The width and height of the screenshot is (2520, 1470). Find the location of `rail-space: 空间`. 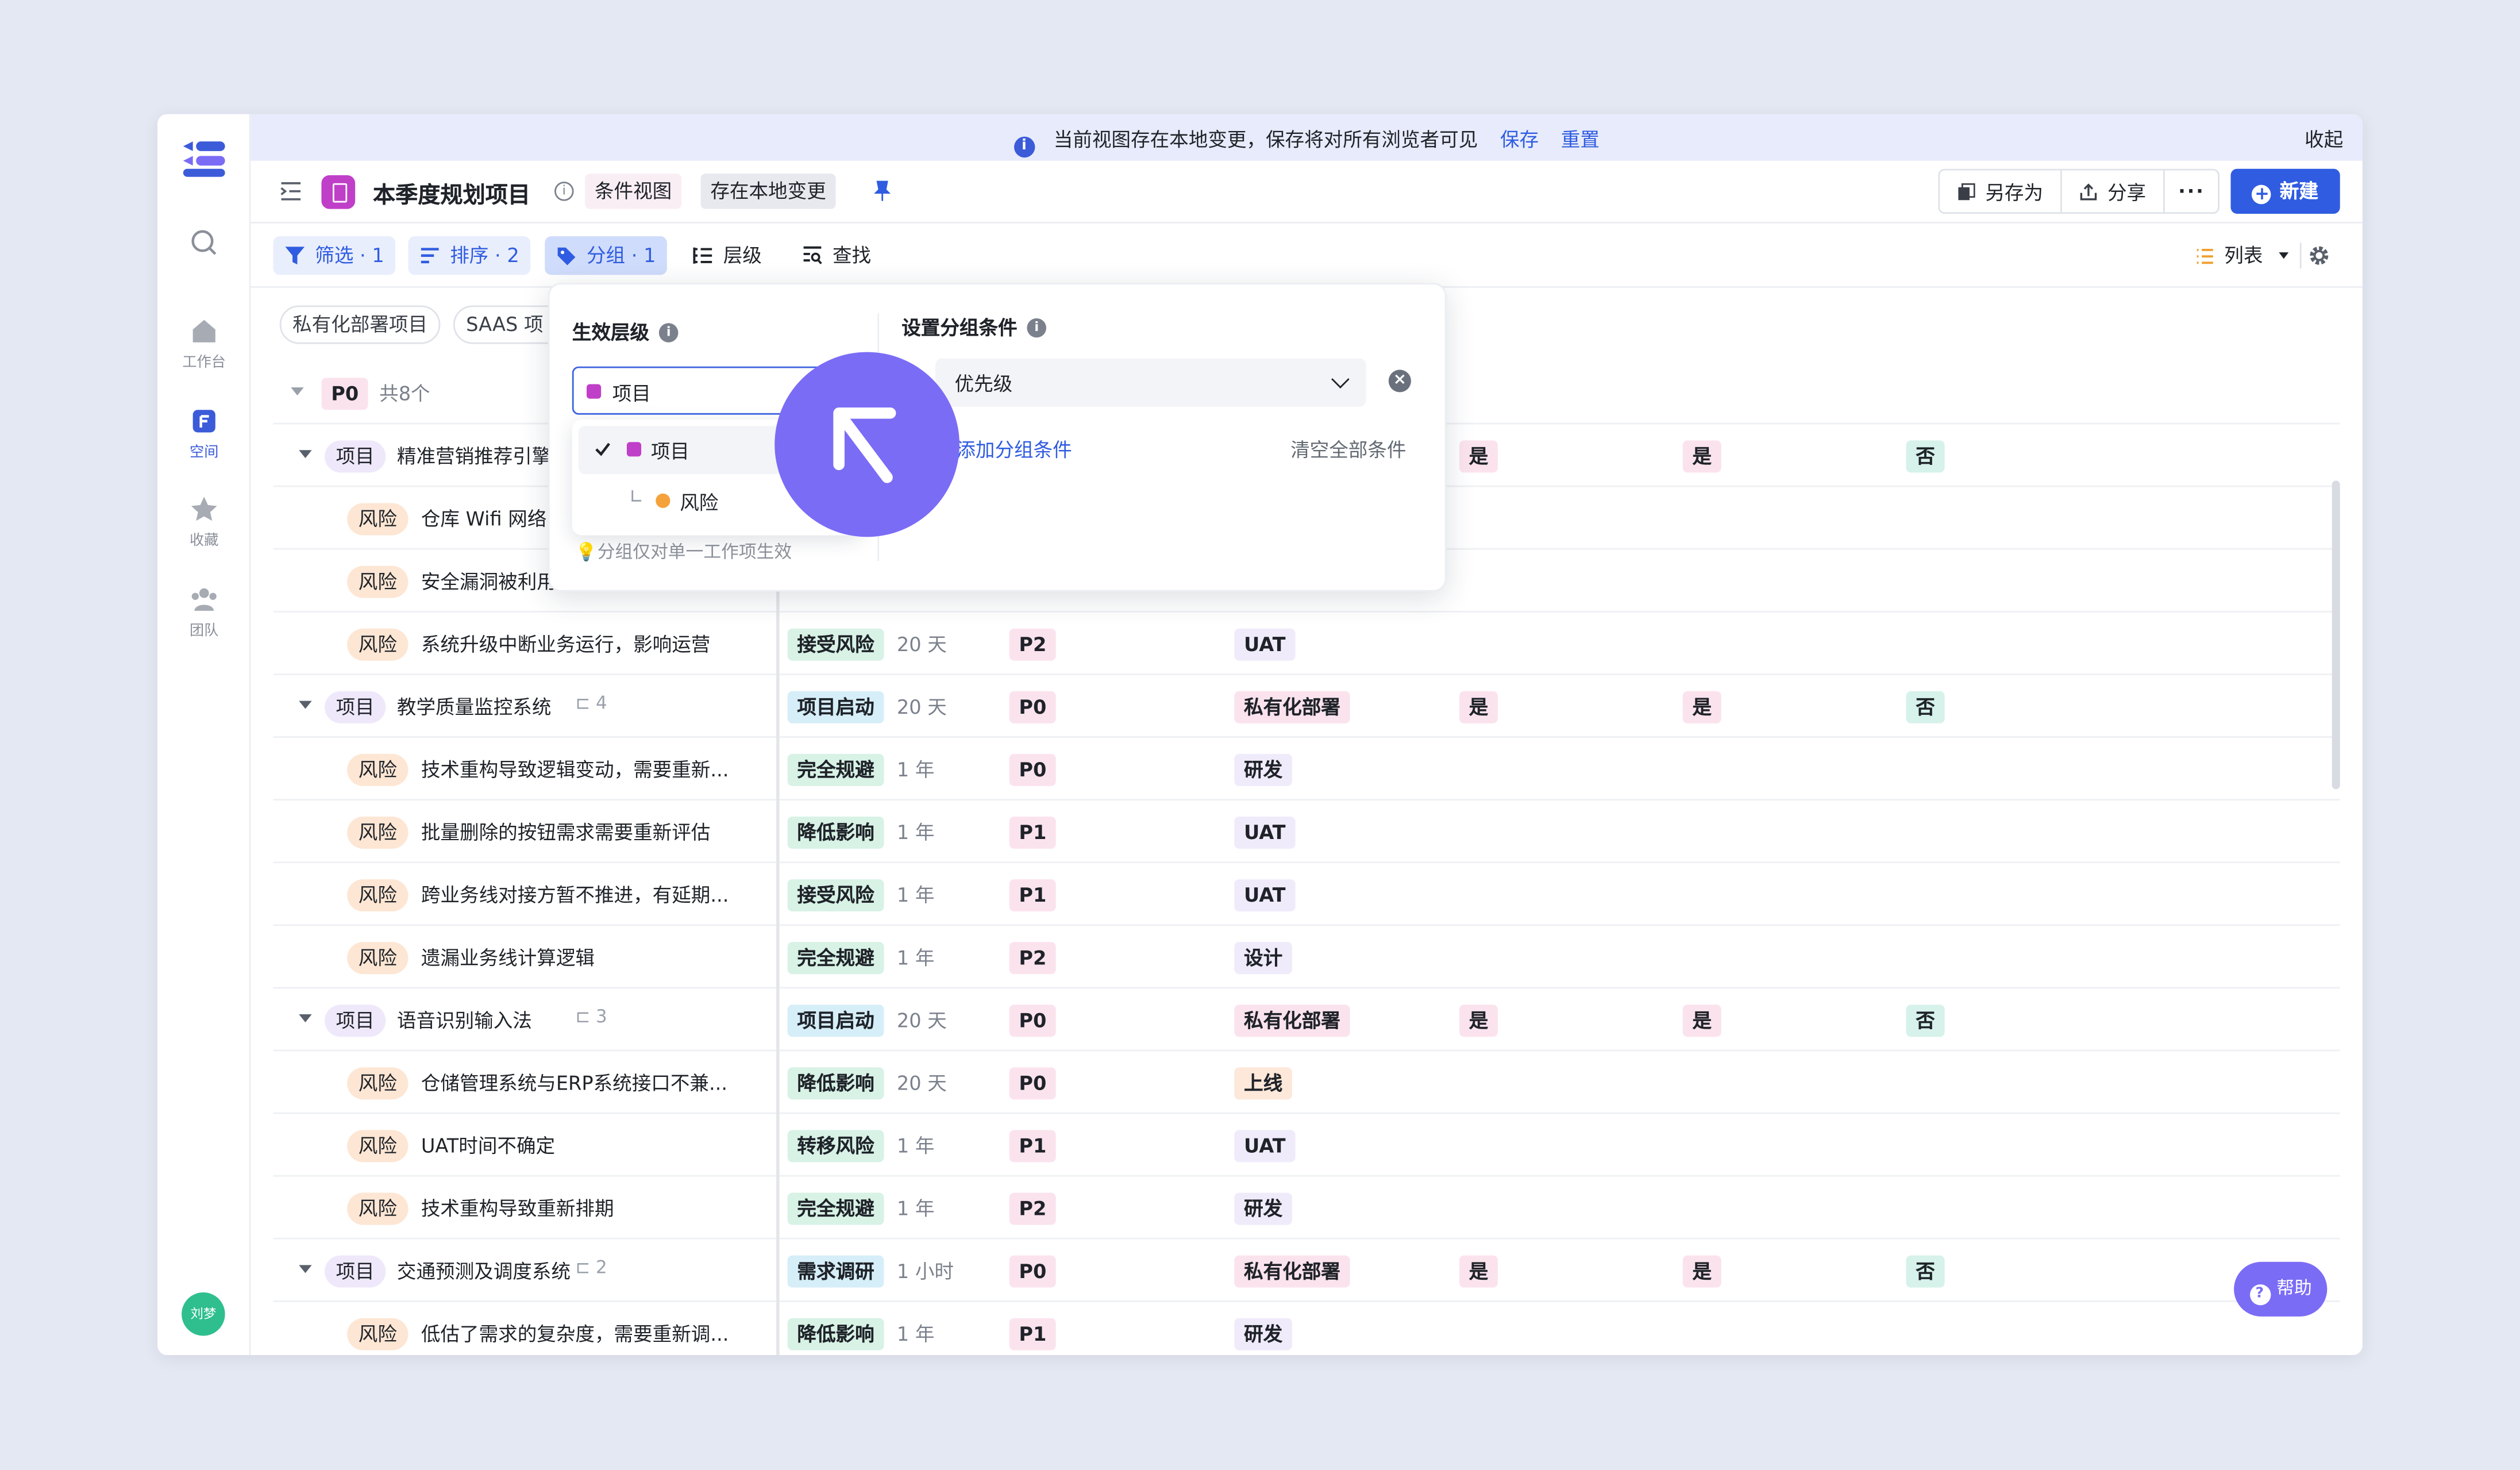

rail-space: 空间 is located at coordinates (204, 433).